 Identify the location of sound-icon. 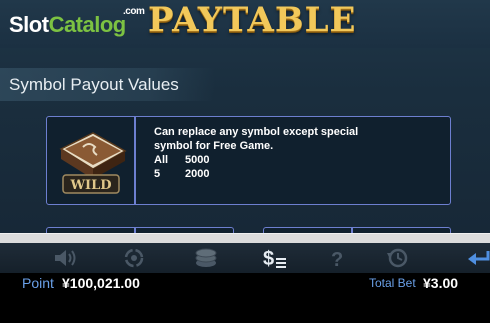
(65, 258).